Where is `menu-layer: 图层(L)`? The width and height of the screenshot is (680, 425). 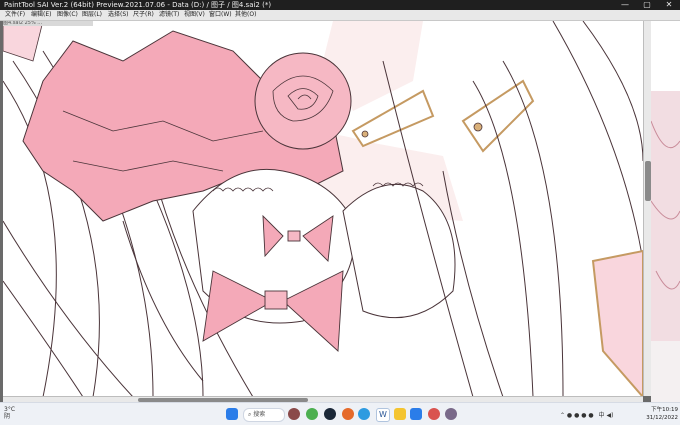
menu-layer: 图层(L) is located at coordinates (92, 15).